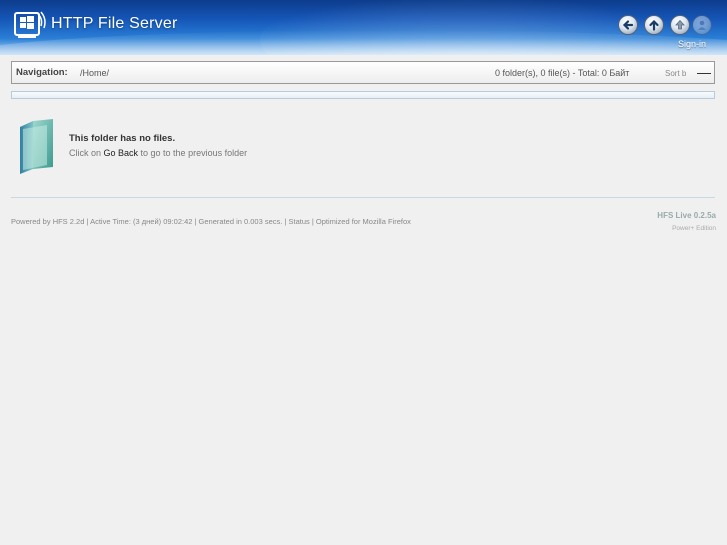 This screenshot has width=727, height=545. Describe the element at coordinates (193, 153) in the screenshot. I see `hint-suffix: to go to the previous folder` at that location.